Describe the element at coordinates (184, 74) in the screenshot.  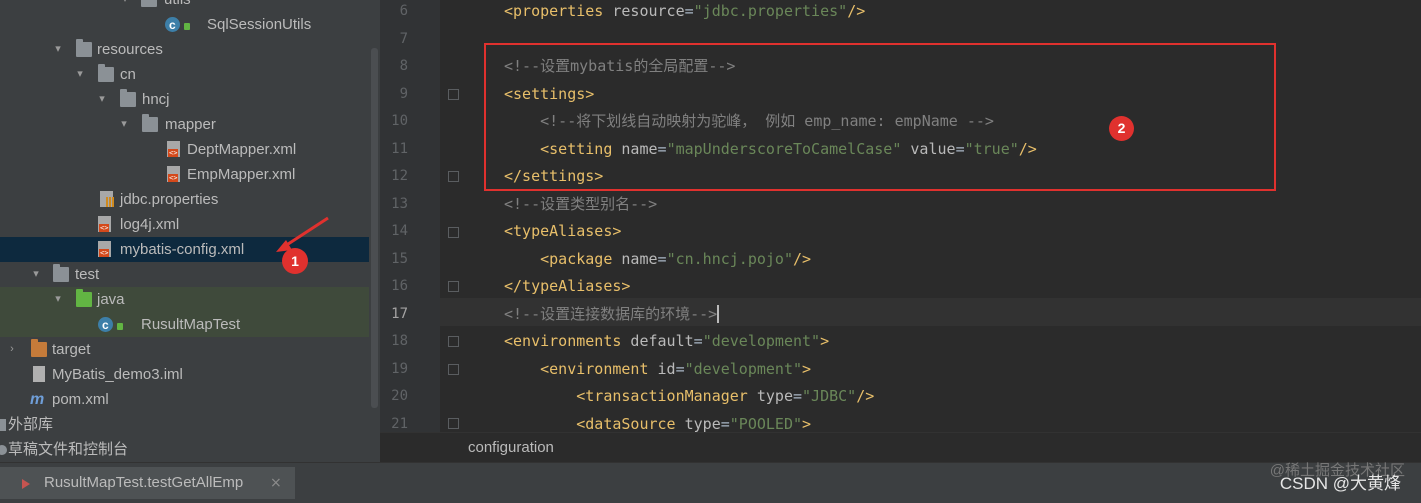
I see `tree-item-cn: ▾ cn` at that location.